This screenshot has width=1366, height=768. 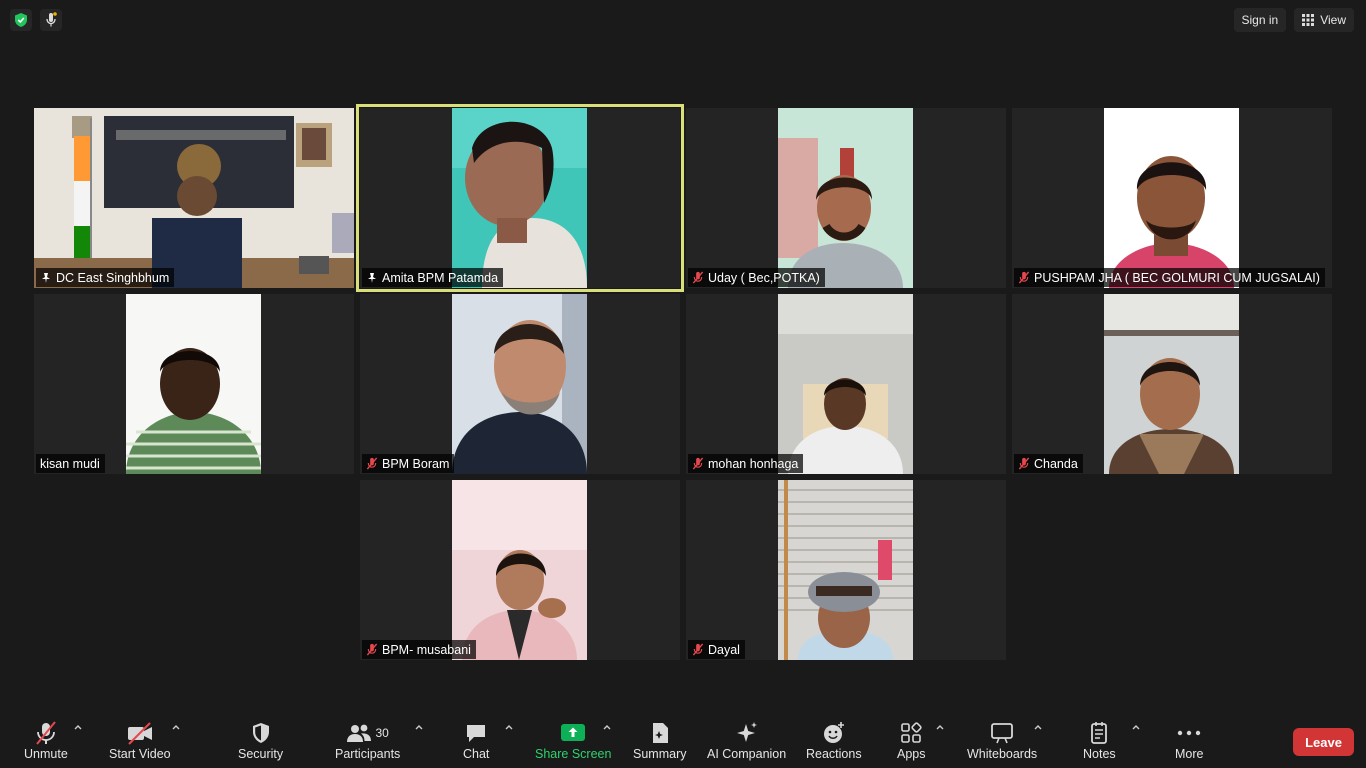 I want to click on participant-tile-active-speaker: Amita BPM Patamda, so click(x=520, y=198).